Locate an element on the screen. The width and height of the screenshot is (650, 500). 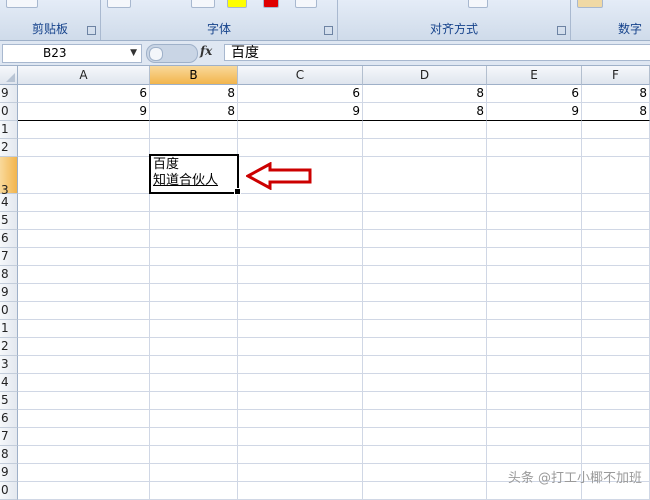
font-button is located at coordinates (119, 4).